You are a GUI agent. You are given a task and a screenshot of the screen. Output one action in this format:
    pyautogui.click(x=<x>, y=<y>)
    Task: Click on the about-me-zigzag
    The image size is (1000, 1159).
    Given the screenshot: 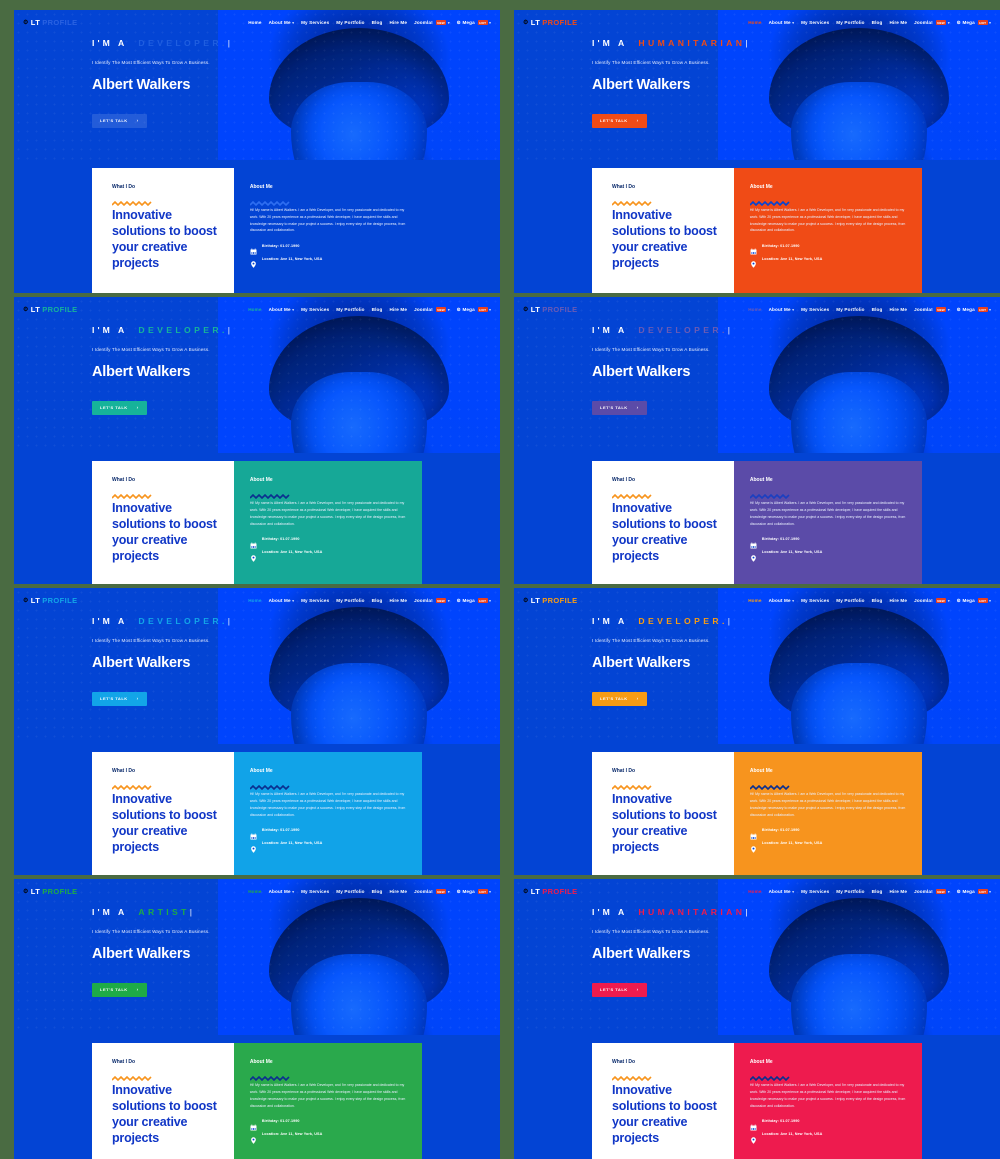 What is the action you would take?
    pyautogui.click(x=269, y=200)
    